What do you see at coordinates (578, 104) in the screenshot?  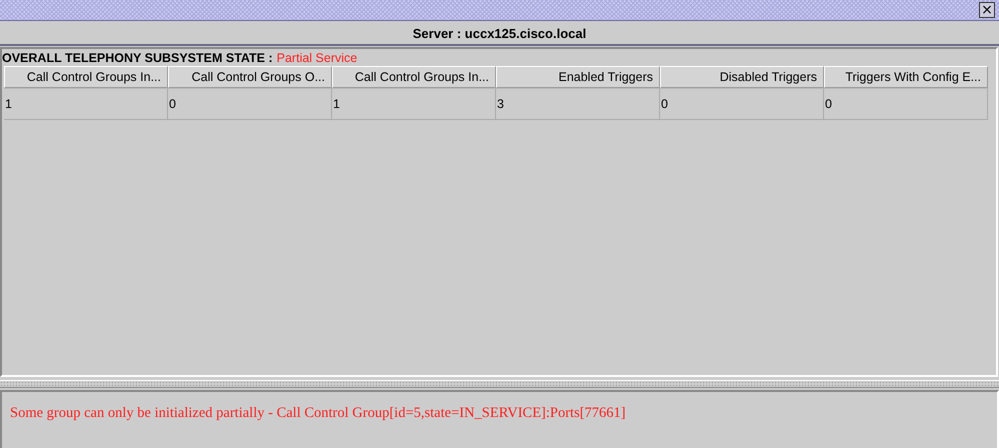 I see `table-cell: 3` at bounding box center [578, 104].